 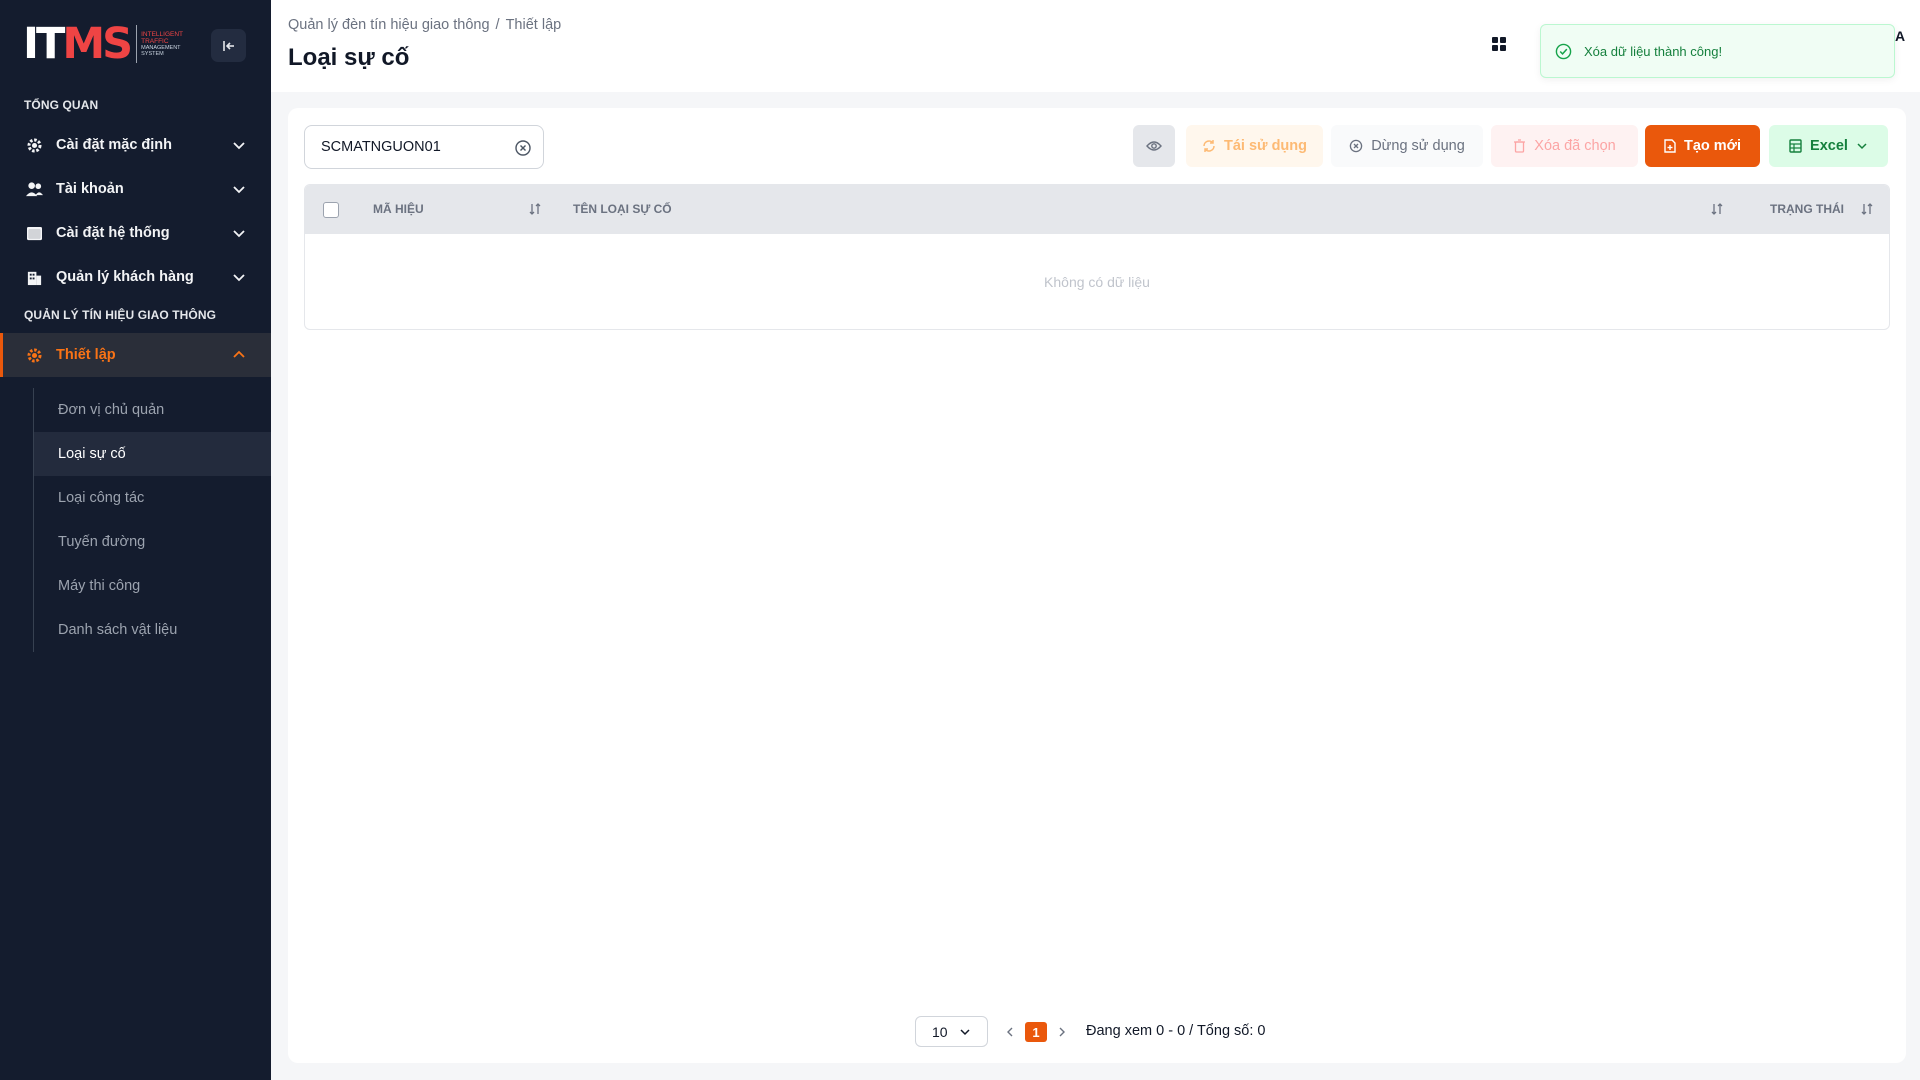 What do you see at coordinates (1563, 51) in the screenshot?
I see `check-circle-icon` at bounding box center [1563, 51].